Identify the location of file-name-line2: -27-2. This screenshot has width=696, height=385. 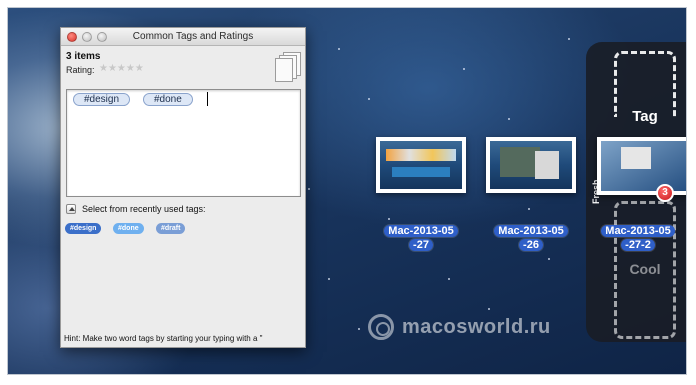
(638, 245).